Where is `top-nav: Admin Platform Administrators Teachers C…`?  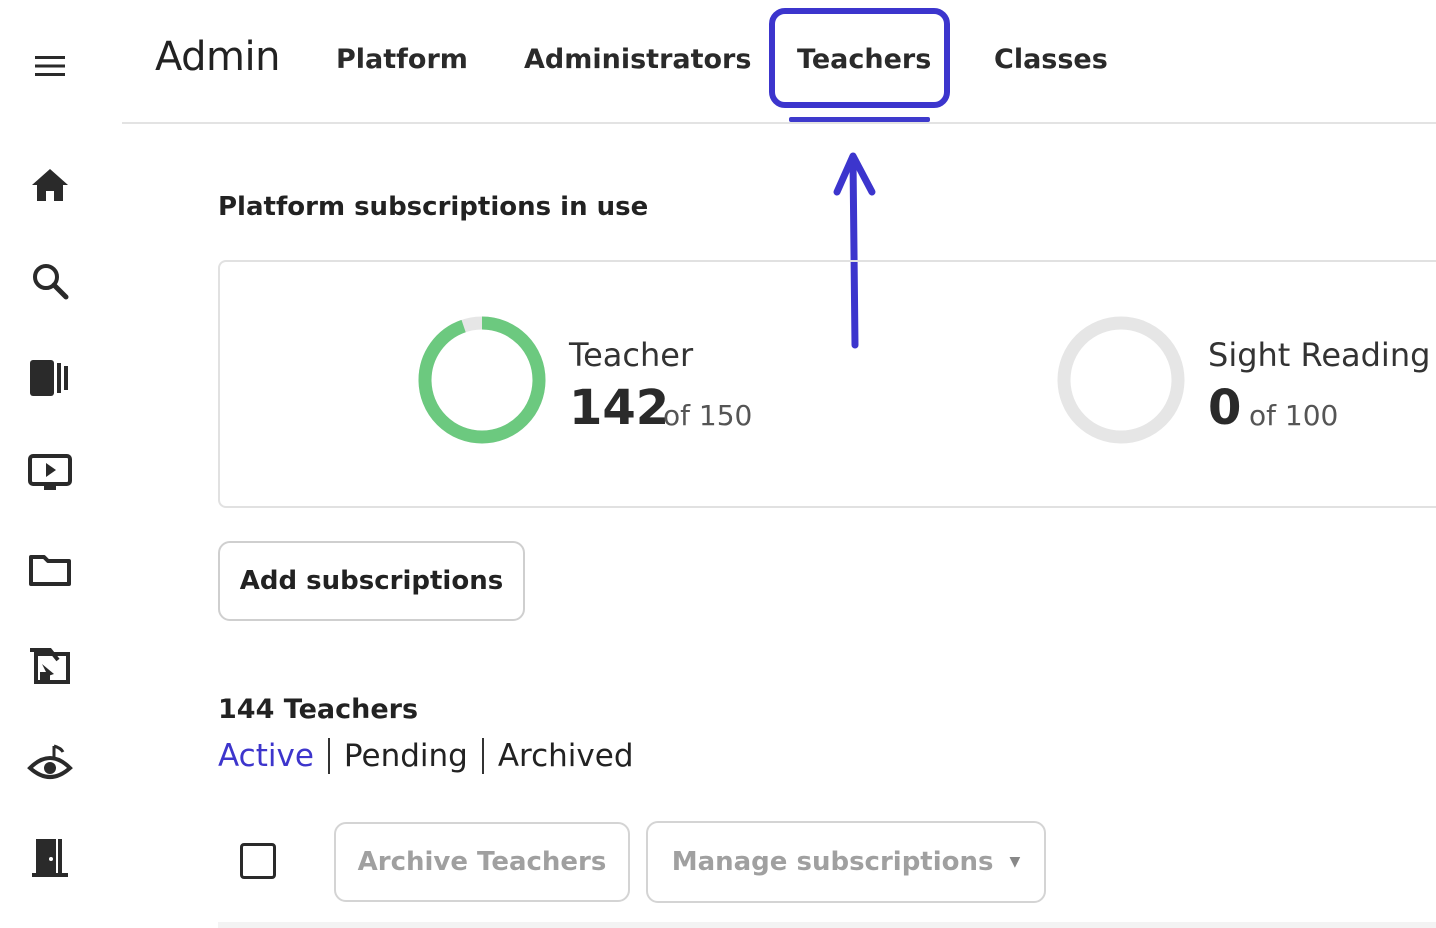 top-nav: Admin Platform Administrators Teachers C… is located at coordinates (779, 62).